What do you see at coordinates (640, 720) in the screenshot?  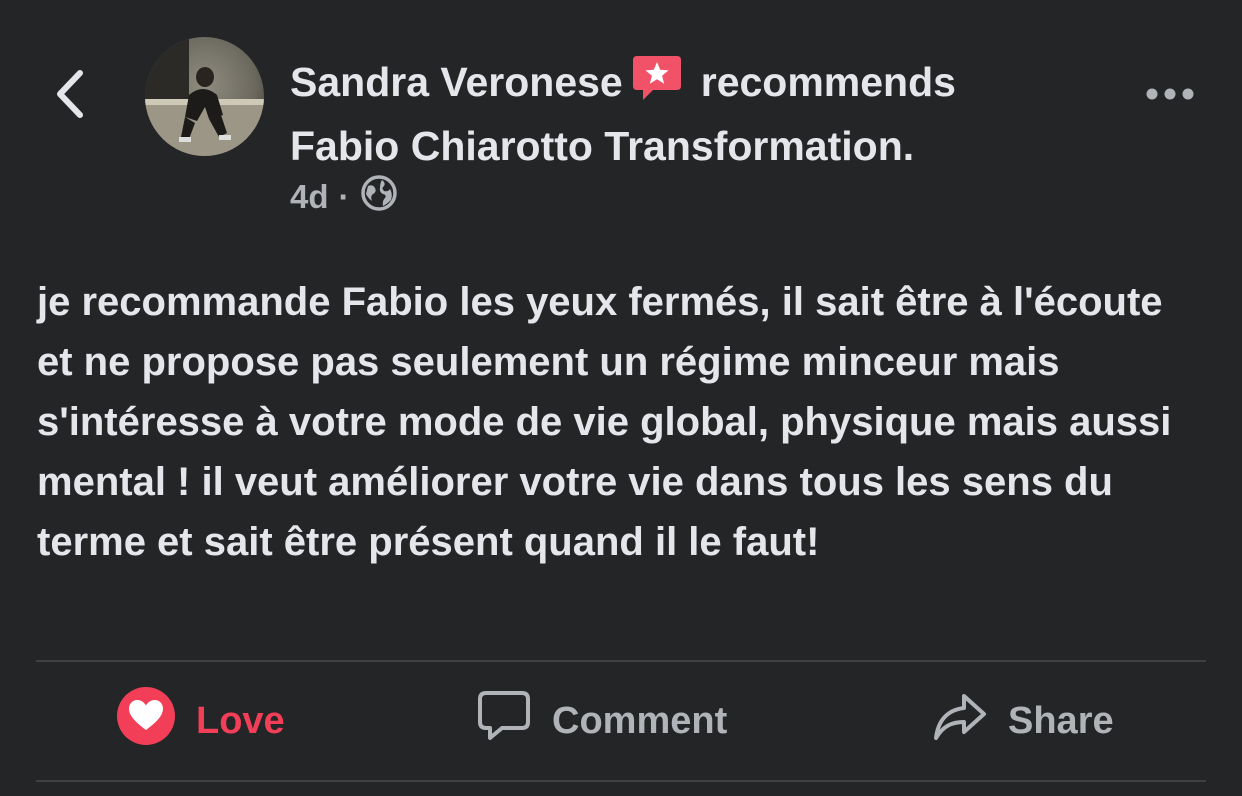 I see `comment-label: Comment` at bounding box center [640, 720].